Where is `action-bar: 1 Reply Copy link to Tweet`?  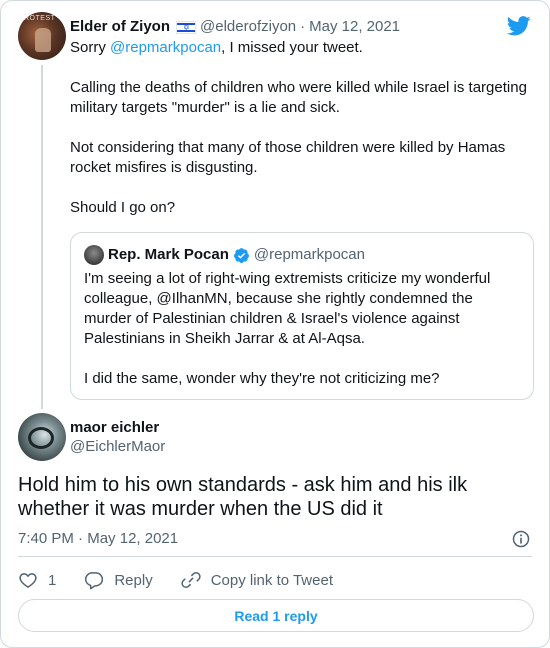 action-bar: 1 Reply Copy link to Tweet is located at coordinates (189, 580).